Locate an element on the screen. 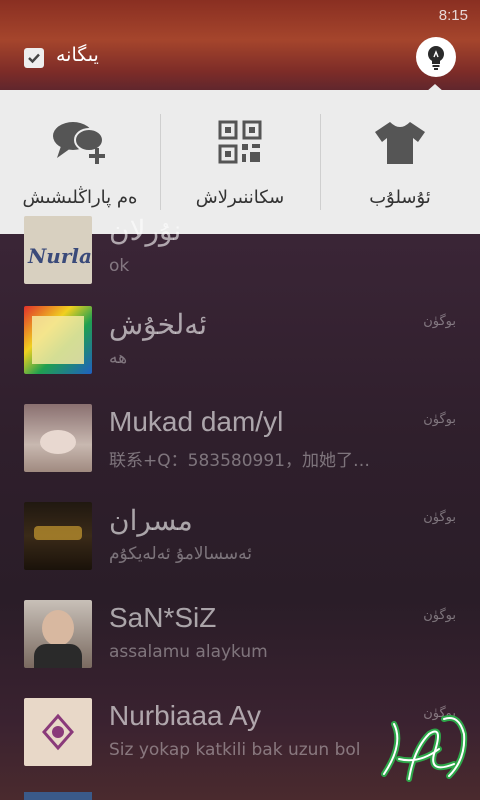 Image resolution: width=480 pixels, height=800 pixels. stranger-label: يىگانە is located at coordinates (77, 55).